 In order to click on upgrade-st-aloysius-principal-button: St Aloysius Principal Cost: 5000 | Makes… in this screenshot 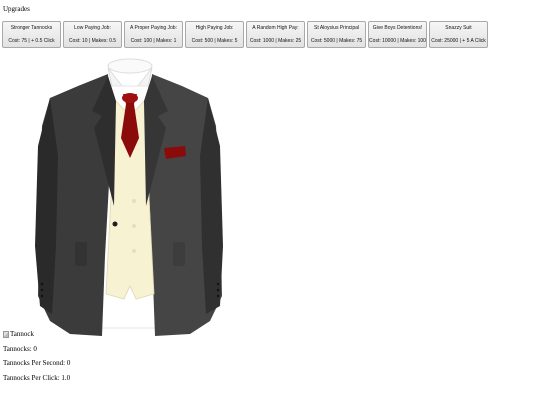, I will do `click(336, 34)`.